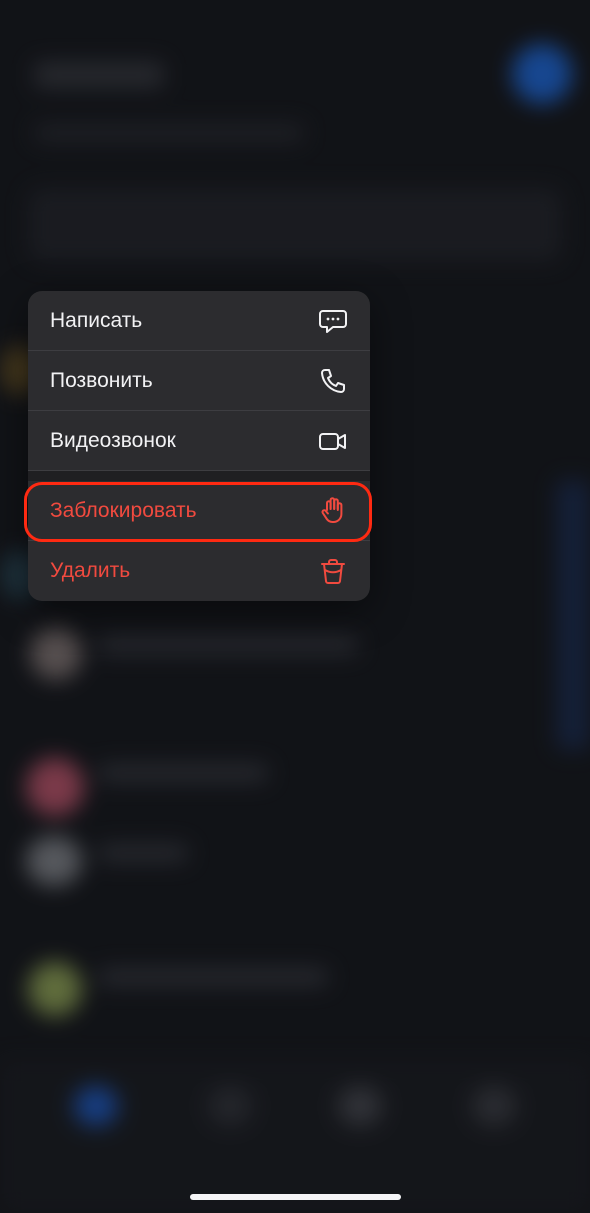 This screenshot has width=590, height=1213. I want to click on menu-item-label: Удалить, so click(90, 570).